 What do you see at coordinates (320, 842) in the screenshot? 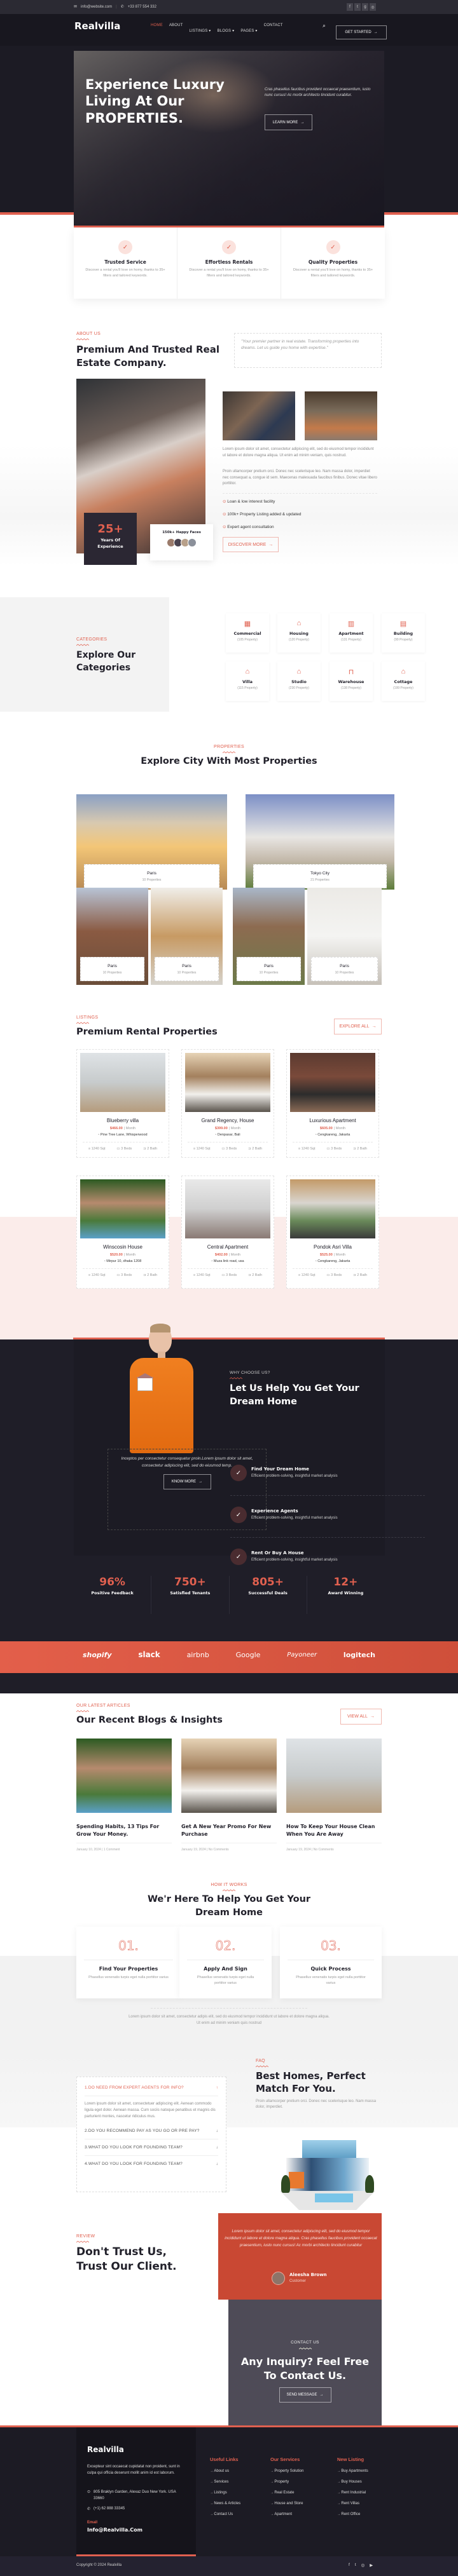
I see `city-card: Tokyo City 21 Properties` at bounding box center [320, 842].